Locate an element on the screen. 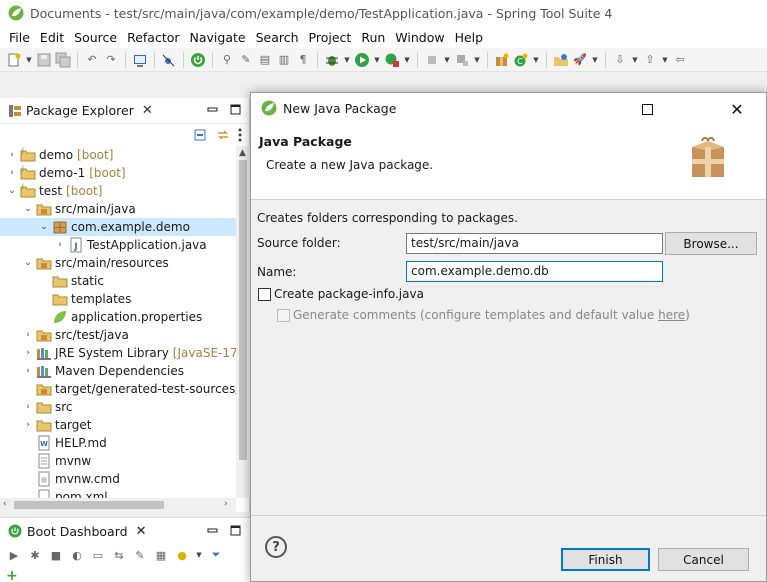 This screenshot has height=582, width=767. tree-item: ⌄ src/main/java is located at coordinates (118, 209).